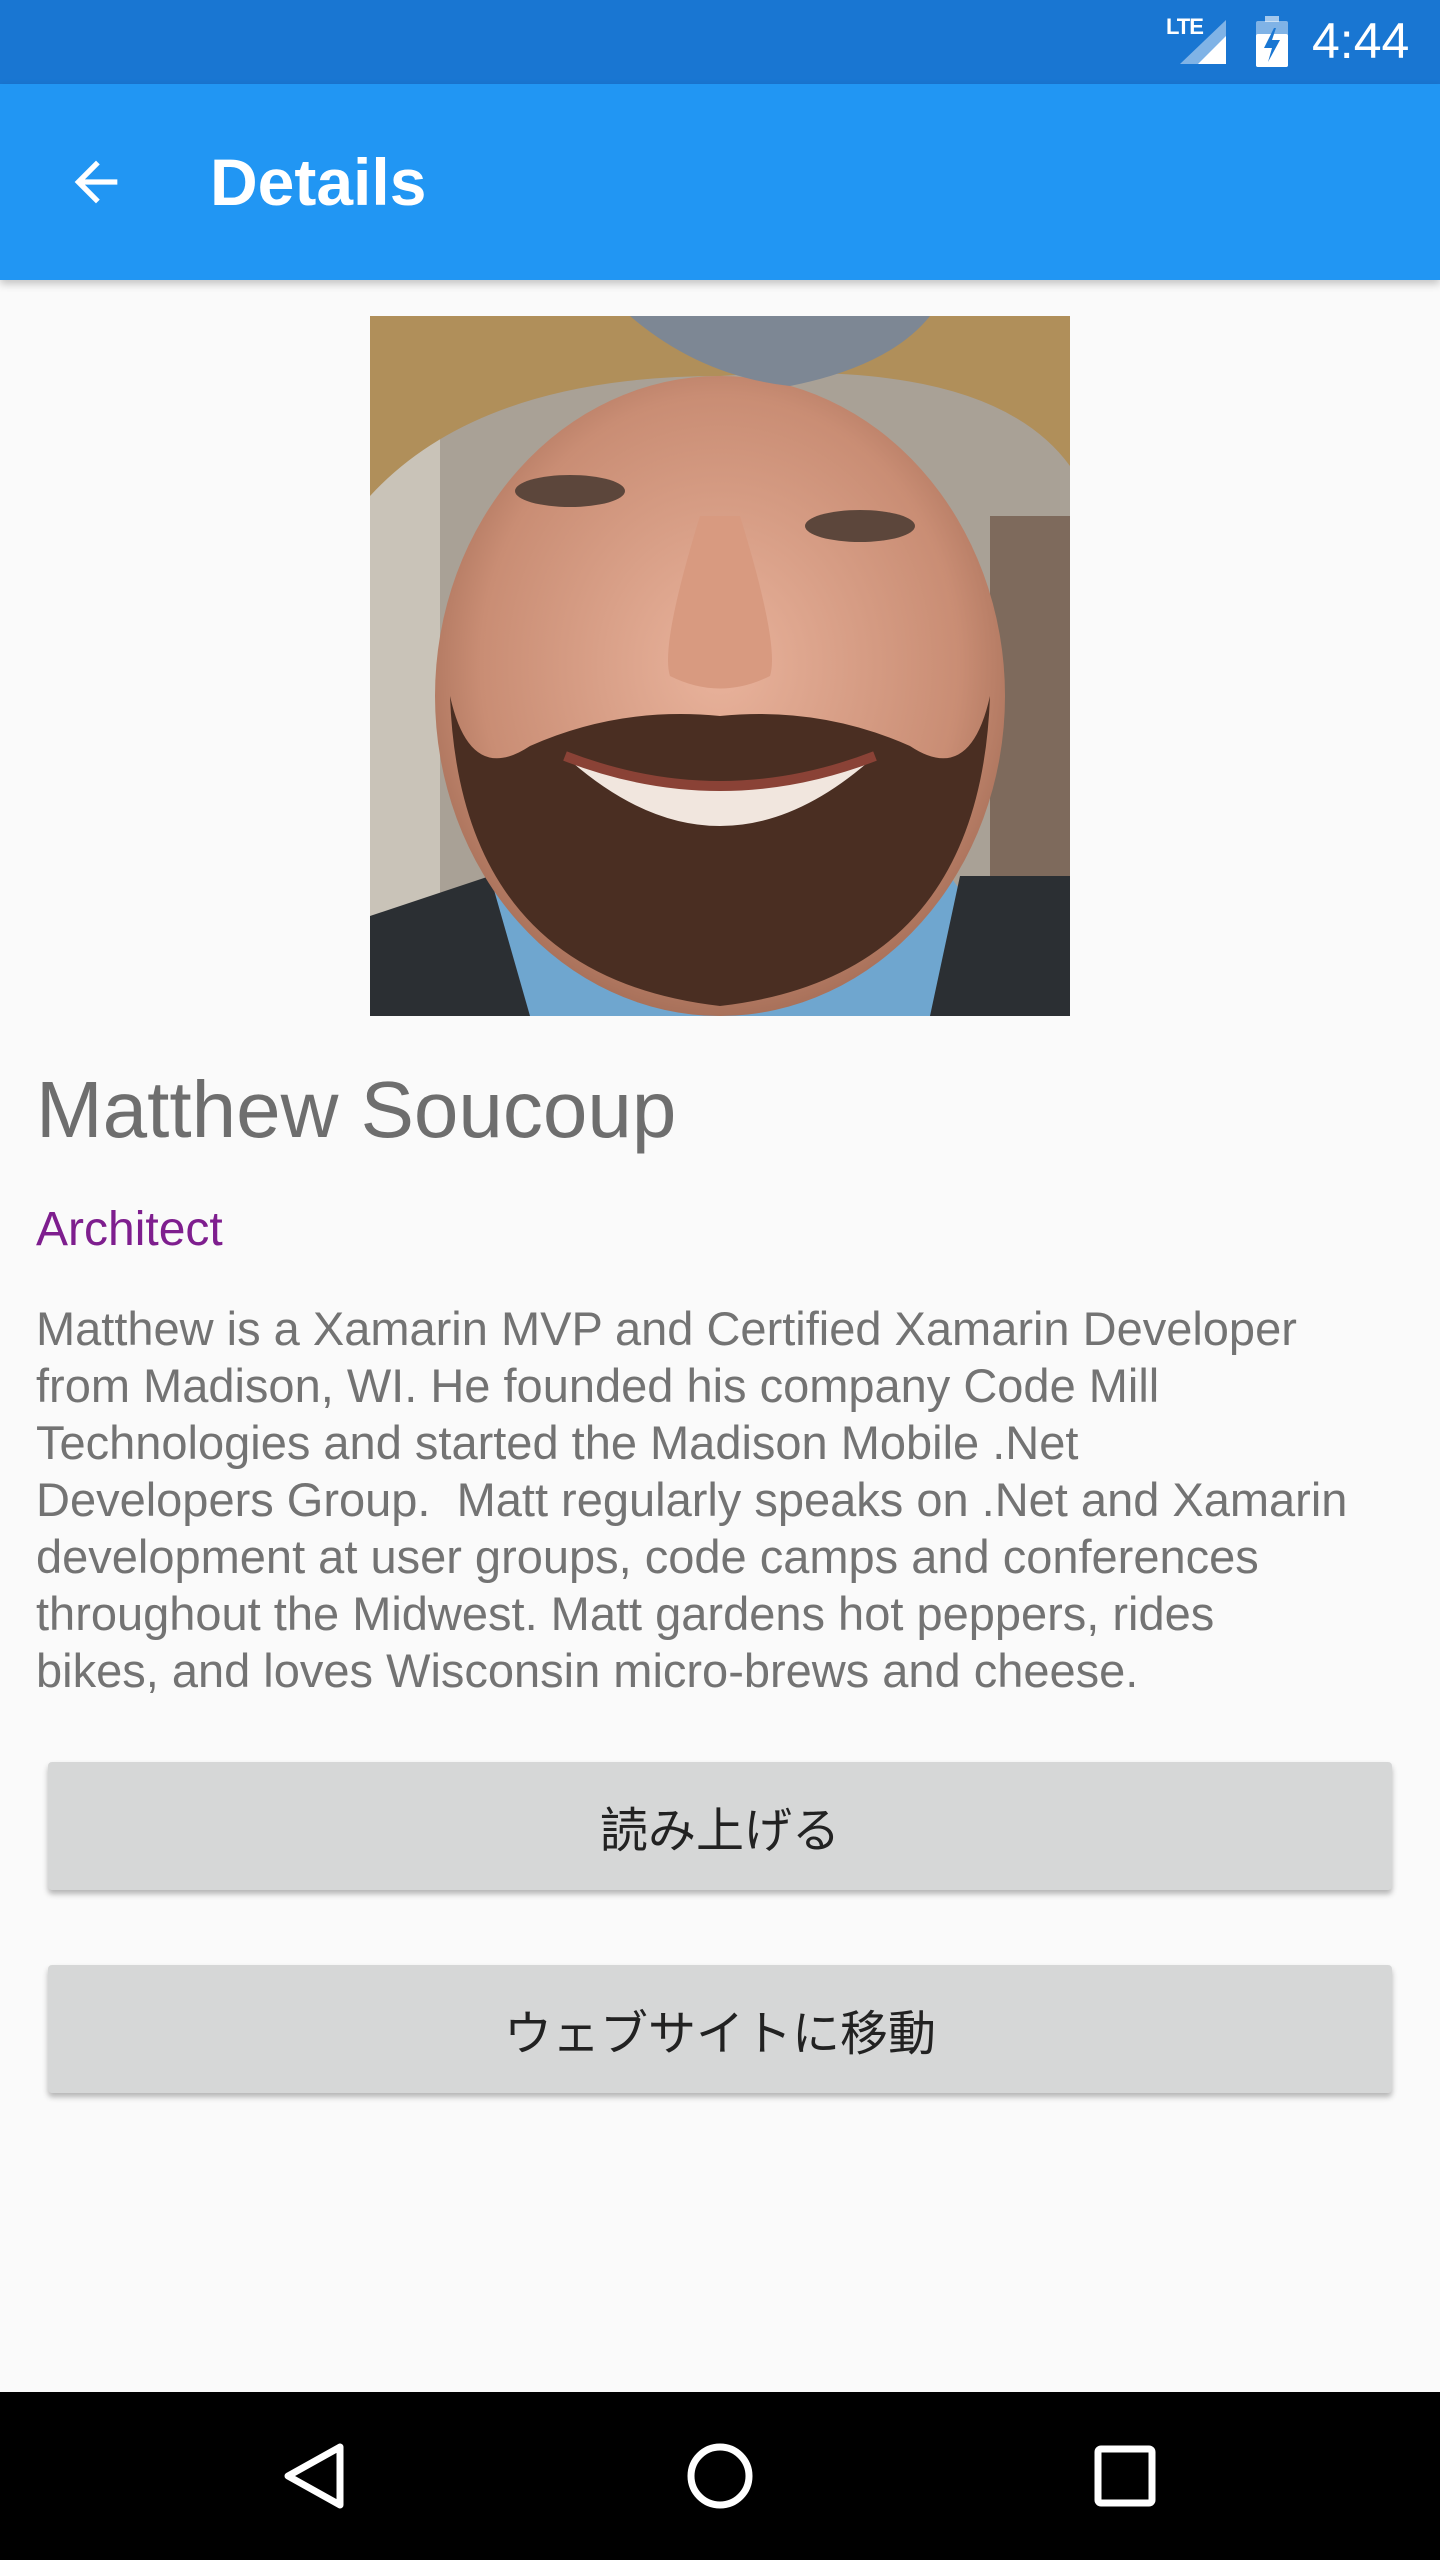  Describe the element at coordinates (720, 2029) in the screenshot. I see `go-to-website-button: ウェブサイトに移動` at that location.